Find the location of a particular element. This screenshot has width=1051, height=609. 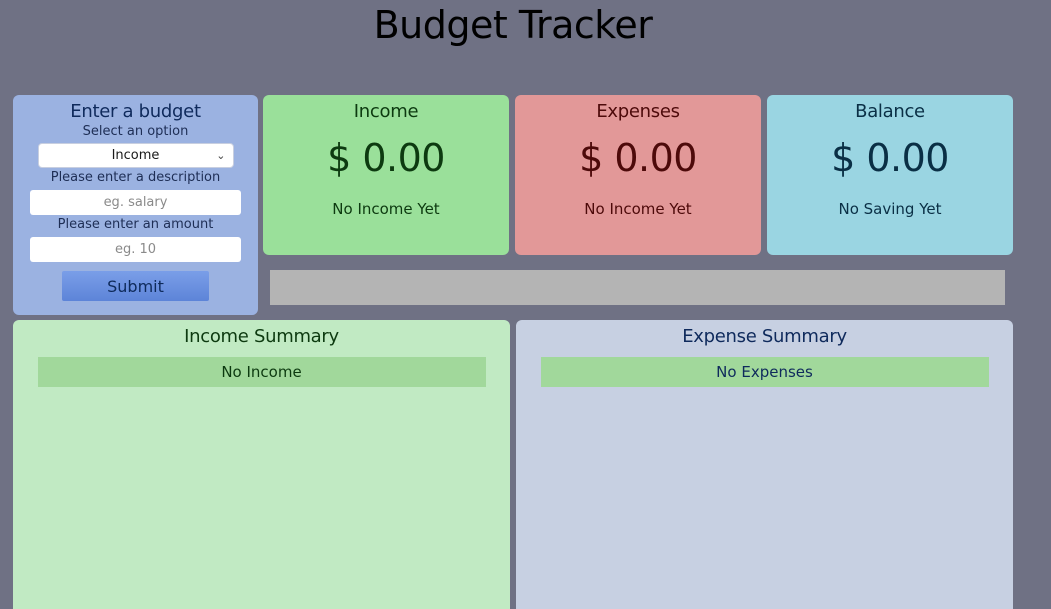

balance-card: Balance $ 0.00 No Saving Yet is located at coordinates (890, 175).